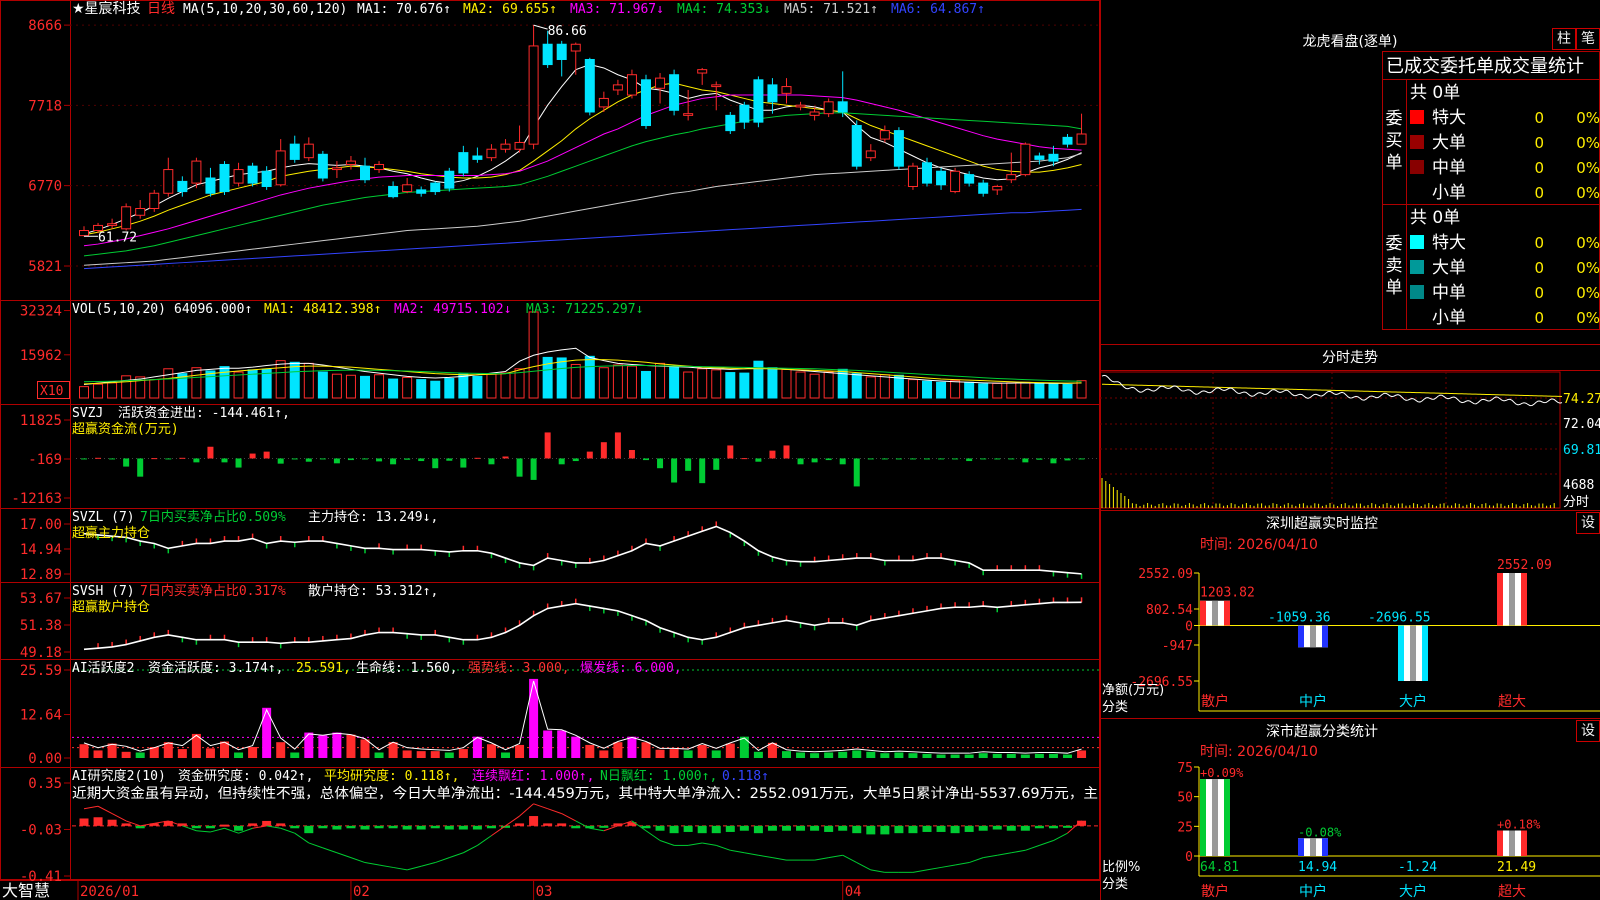 The height and width of the screenshot is (900, 1600). Describe the element at coordinates (1413, 653) in the screenshot. I see `sz-monitor-bar` at that location.